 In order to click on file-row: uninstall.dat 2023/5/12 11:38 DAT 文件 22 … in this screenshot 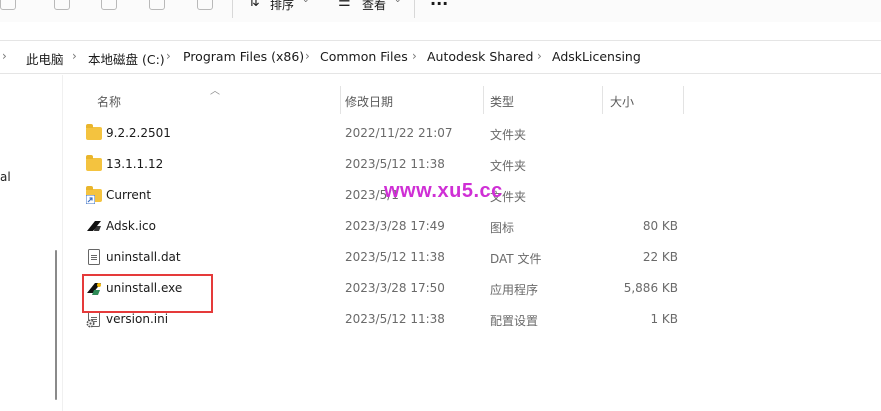, I will do `click(382, 257)`.